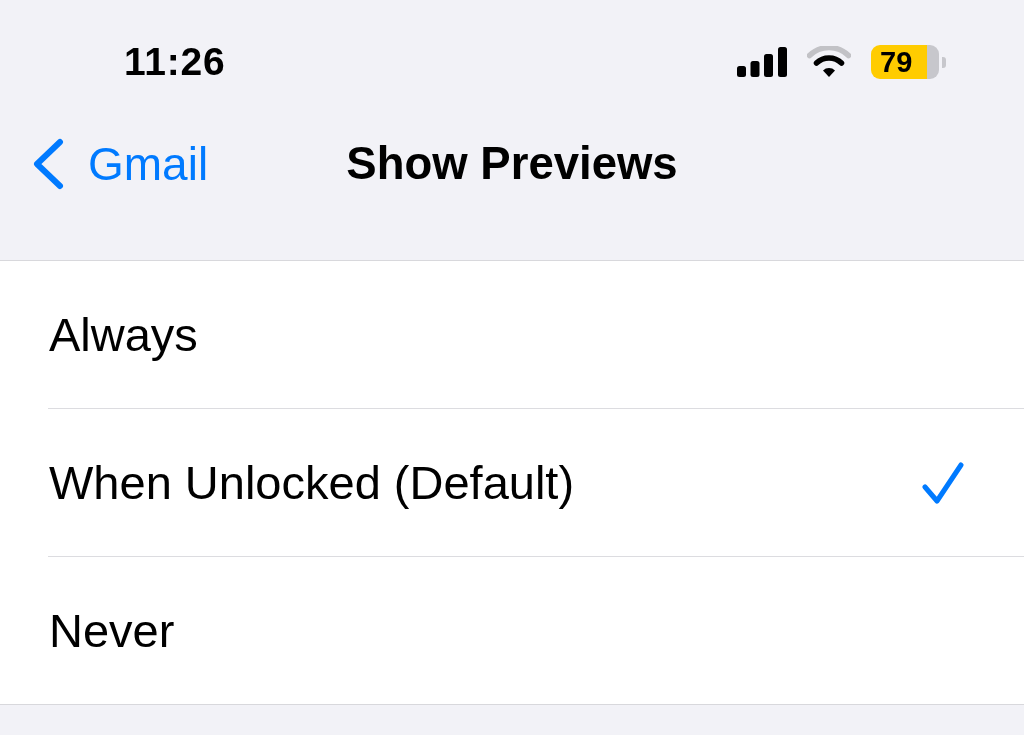  I want to click on back-chevron-icon, so click(48, 164).